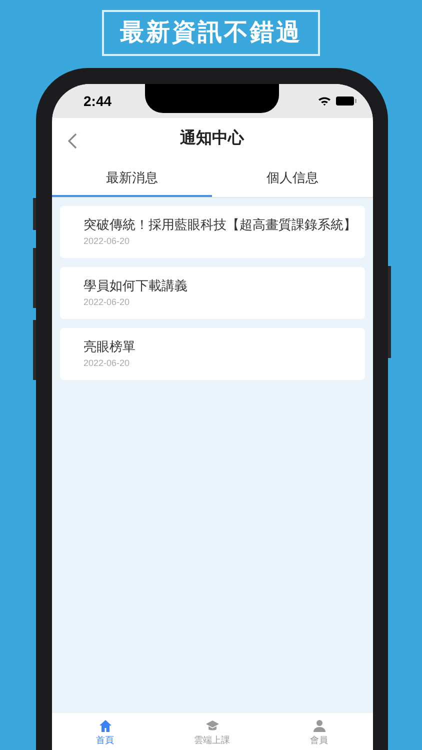 Image resolution: width=422 pixels, height=750 pixels. I want to click on home-icon, so click(105, 726).